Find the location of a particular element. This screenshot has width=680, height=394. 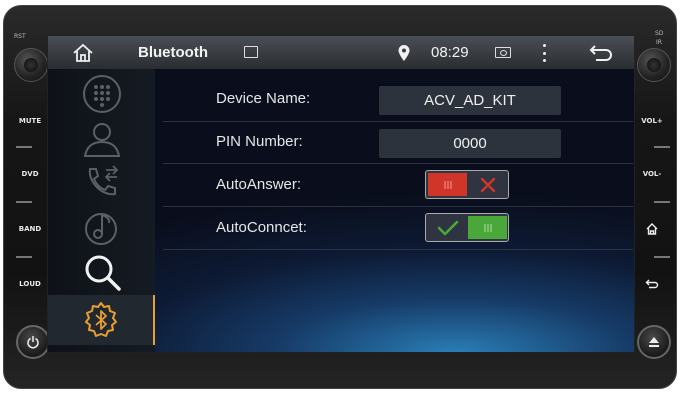

dvd-button: DVD is located at coordinates (30, 174).